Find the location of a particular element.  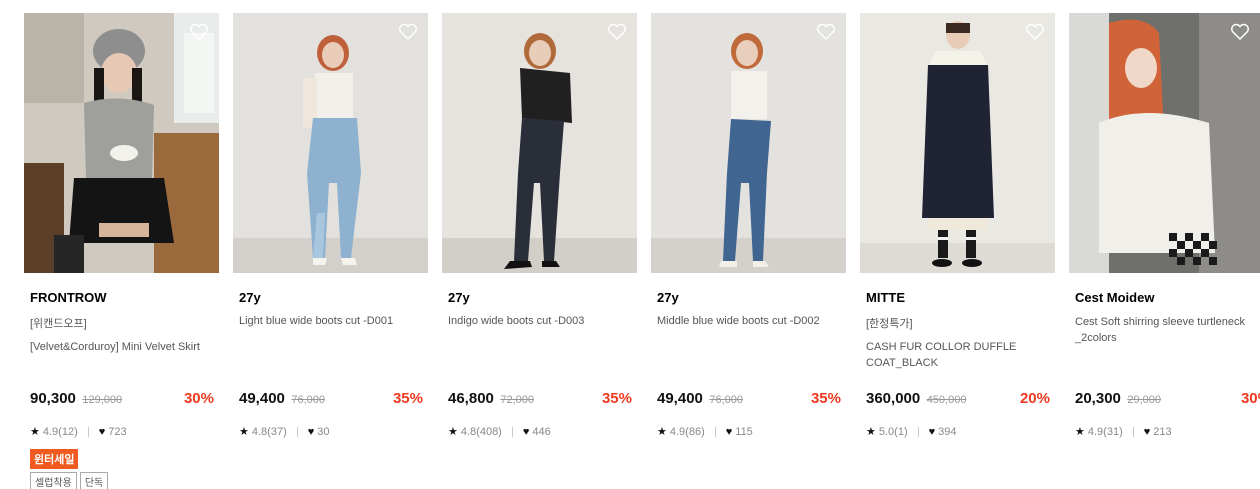

rating-text: 4.9(31) is located at coordinates (1105, 431).